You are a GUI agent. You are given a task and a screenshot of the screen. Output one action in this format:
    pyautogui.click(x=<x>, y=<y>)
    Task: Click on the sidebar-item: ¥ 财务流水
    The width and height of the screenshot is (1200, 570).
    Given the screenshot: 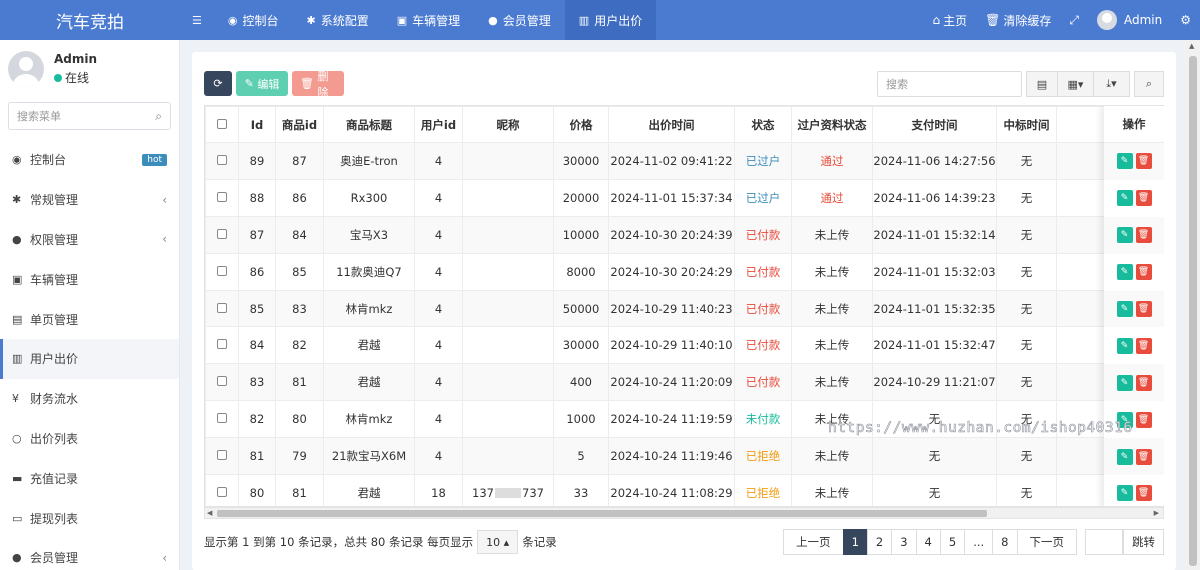 What is the action you would take?
    pyautogui.click(x=89, y=399)
    